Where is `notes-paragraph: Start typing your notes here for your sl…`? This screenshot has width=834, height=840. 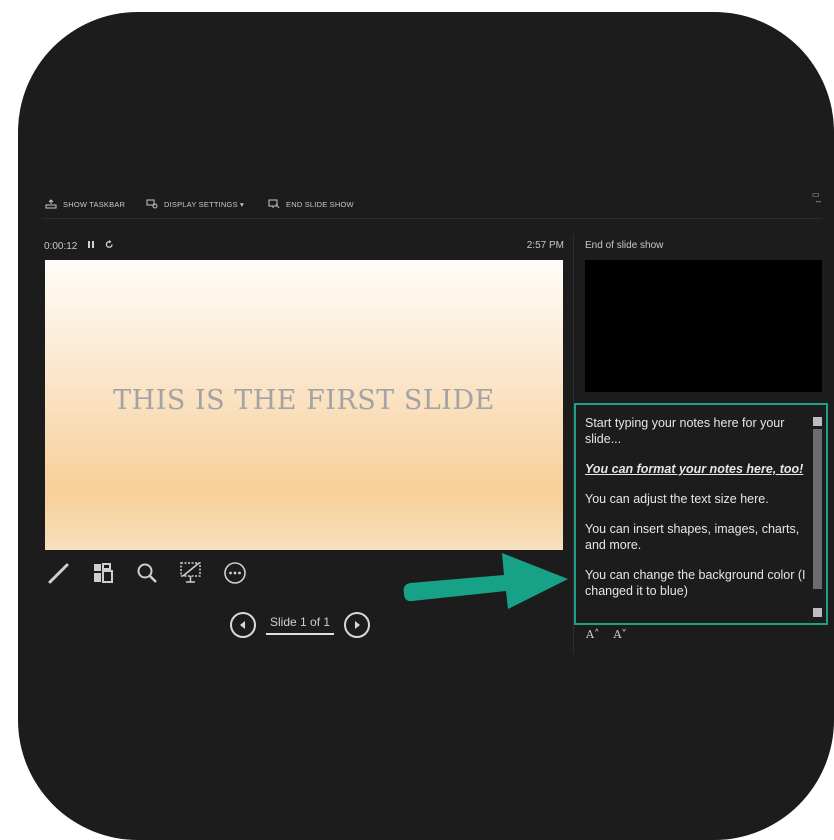 notes-paragraph: Start typing your notes here for your sl… is located at coordinates (685, 431).